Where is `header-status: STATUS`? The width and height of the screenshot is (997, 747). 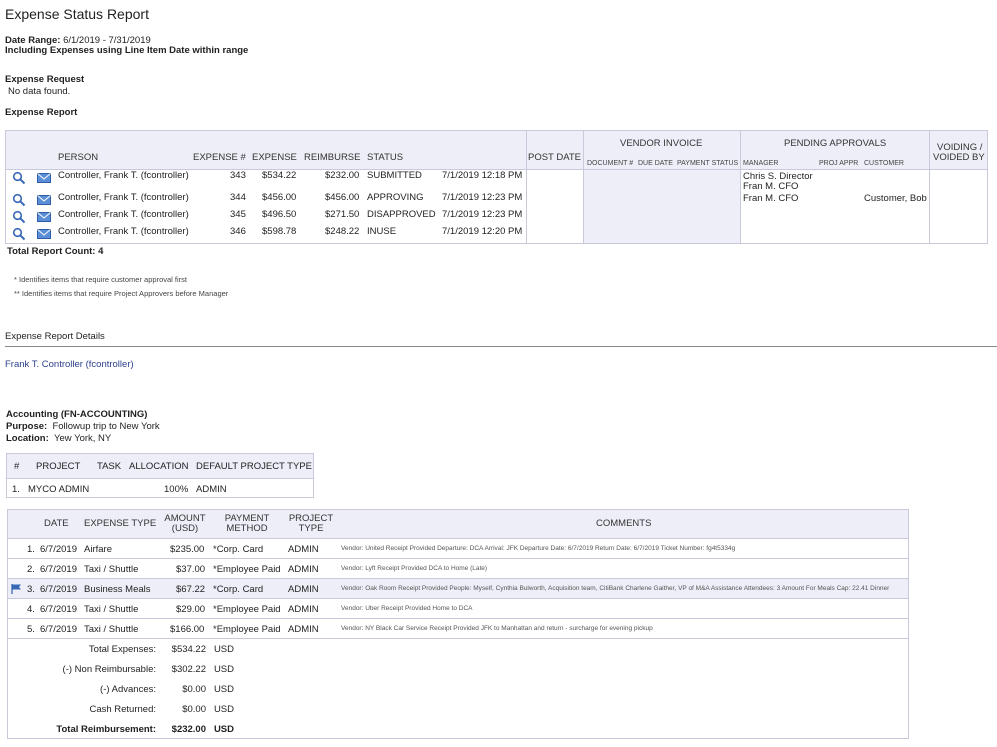 header-status: STATUS is located at coordinates (385, 157).